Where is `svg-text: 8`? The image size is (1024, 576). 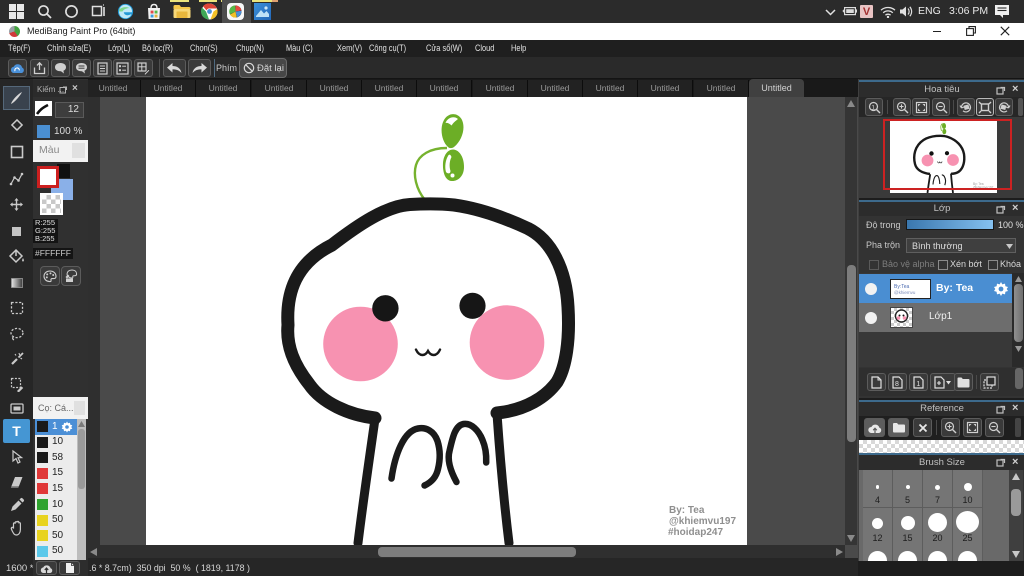 svg-text: 8 is located at coordinates (897, 384).